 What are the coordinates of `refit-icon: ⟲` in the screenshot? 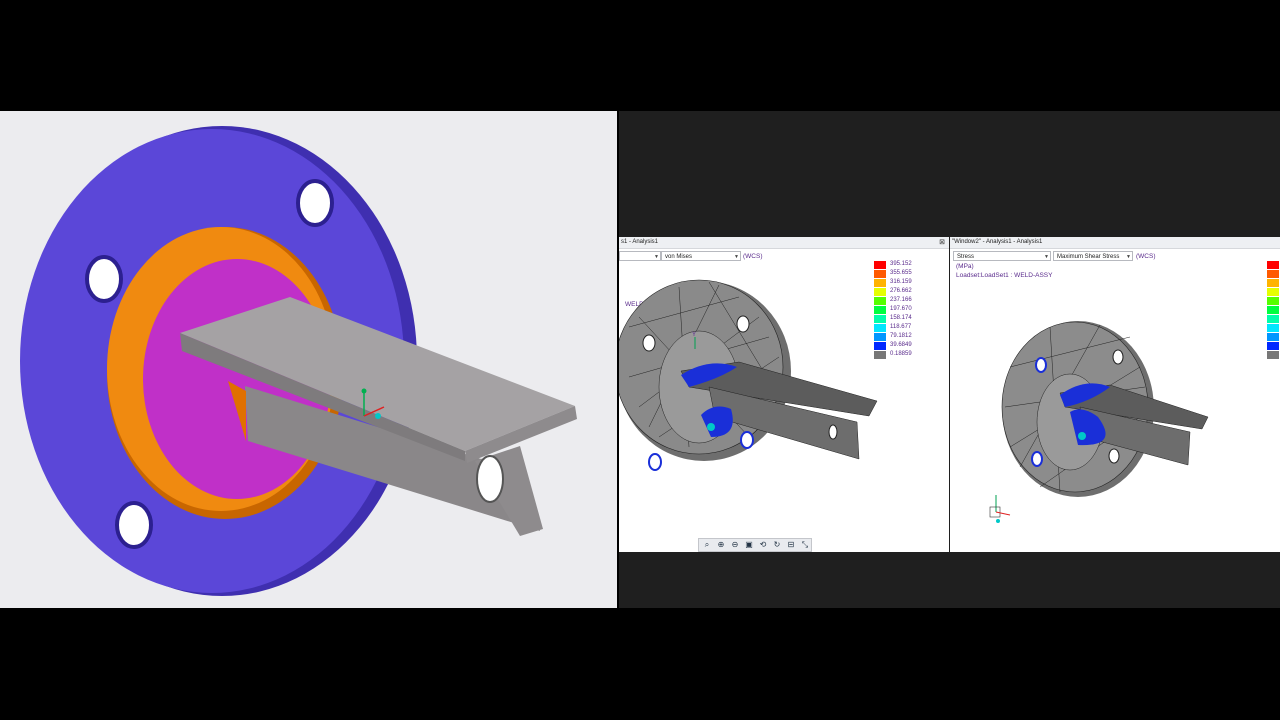 It's located at (763, 545).